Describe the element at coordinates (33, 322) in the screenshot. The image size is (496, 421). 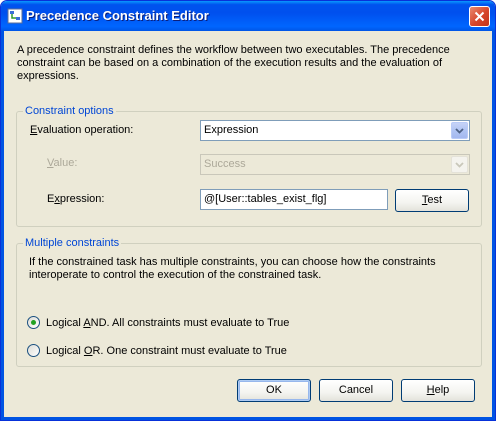
I see `logical-and-radio` at that location.